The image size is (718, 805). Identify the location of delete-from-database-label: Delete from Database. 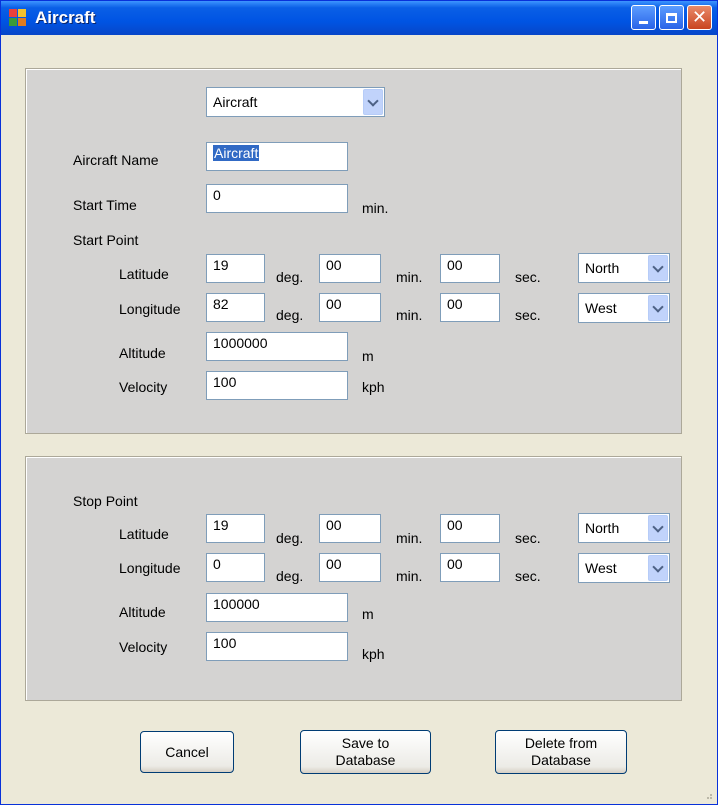
(561, 752).